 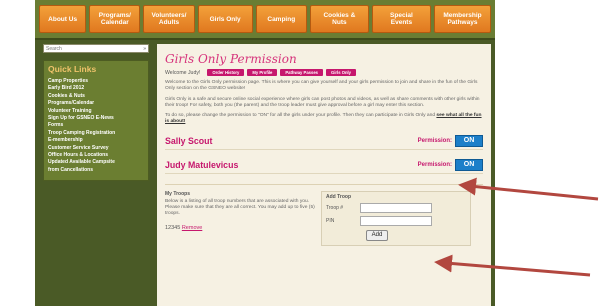 What do you see at coordinates (96, 88) in the screenshot?
I see `quick-link-item: Early Bird 2012` at bounding box center [96, 88].